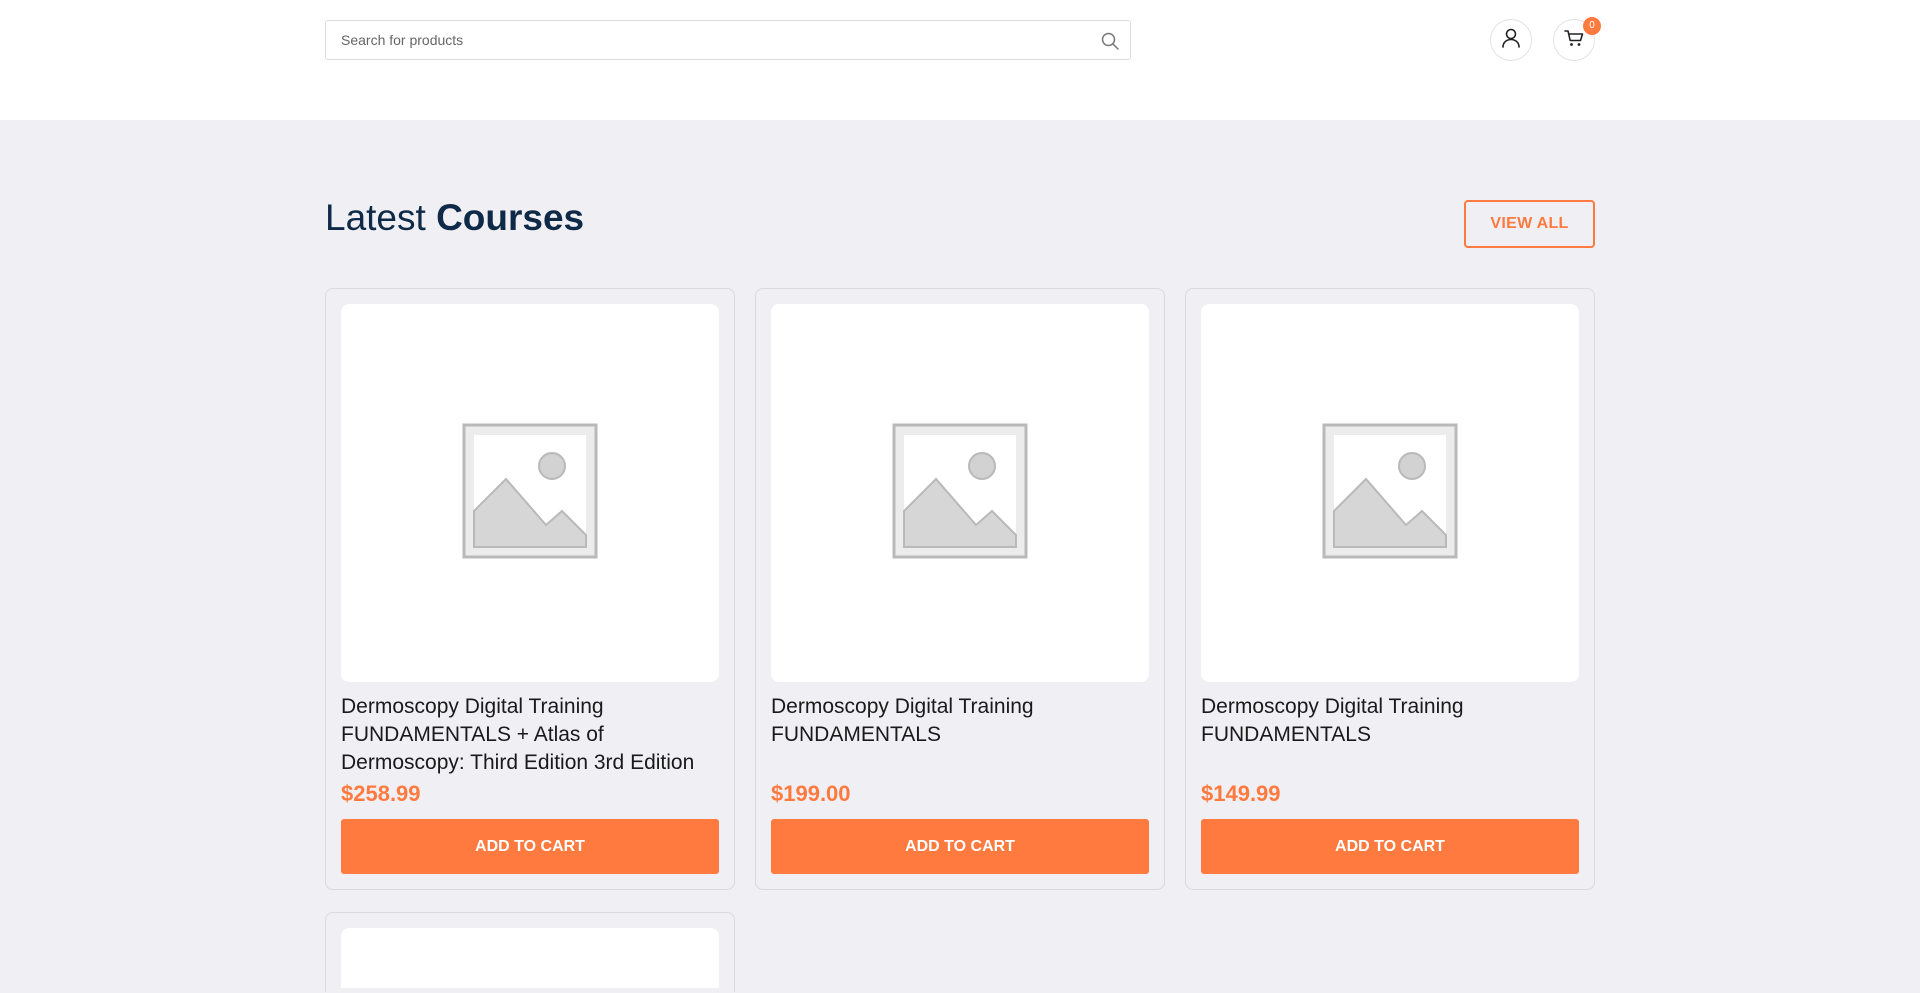 This screenshot has width=1920, height=993. What do you see at coordinates (1110, 41) in the screenshot?
I see `search-icon` at bounding box center [1110, 41].